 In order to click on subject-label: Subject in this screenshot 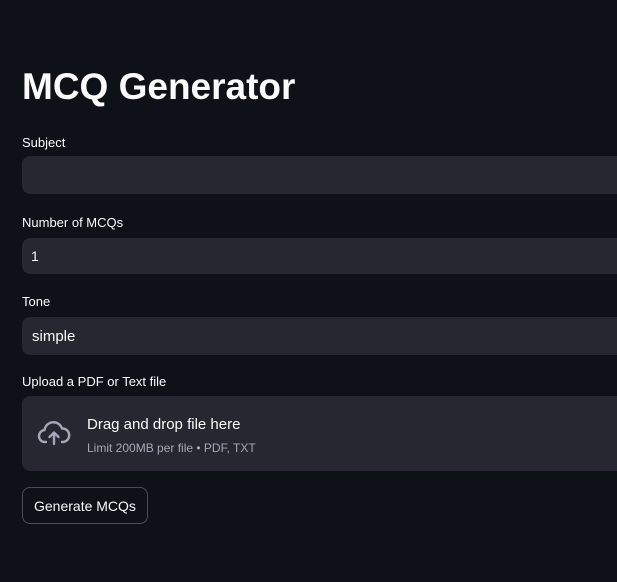, I will do `click(44, 142)`.